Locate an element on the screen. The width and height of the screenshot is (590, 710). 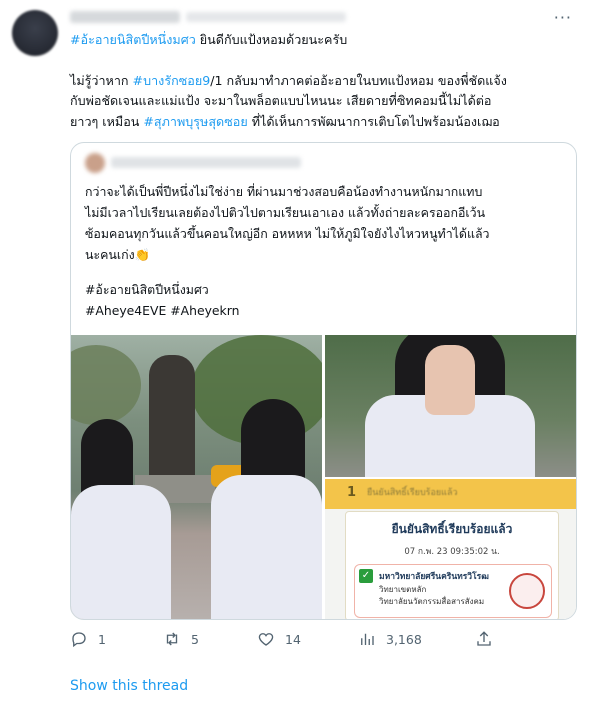
quoted-hashtags: #อ้ะอายนิสิตปีหนึ่งมศว is located at coordinates (147, 289).